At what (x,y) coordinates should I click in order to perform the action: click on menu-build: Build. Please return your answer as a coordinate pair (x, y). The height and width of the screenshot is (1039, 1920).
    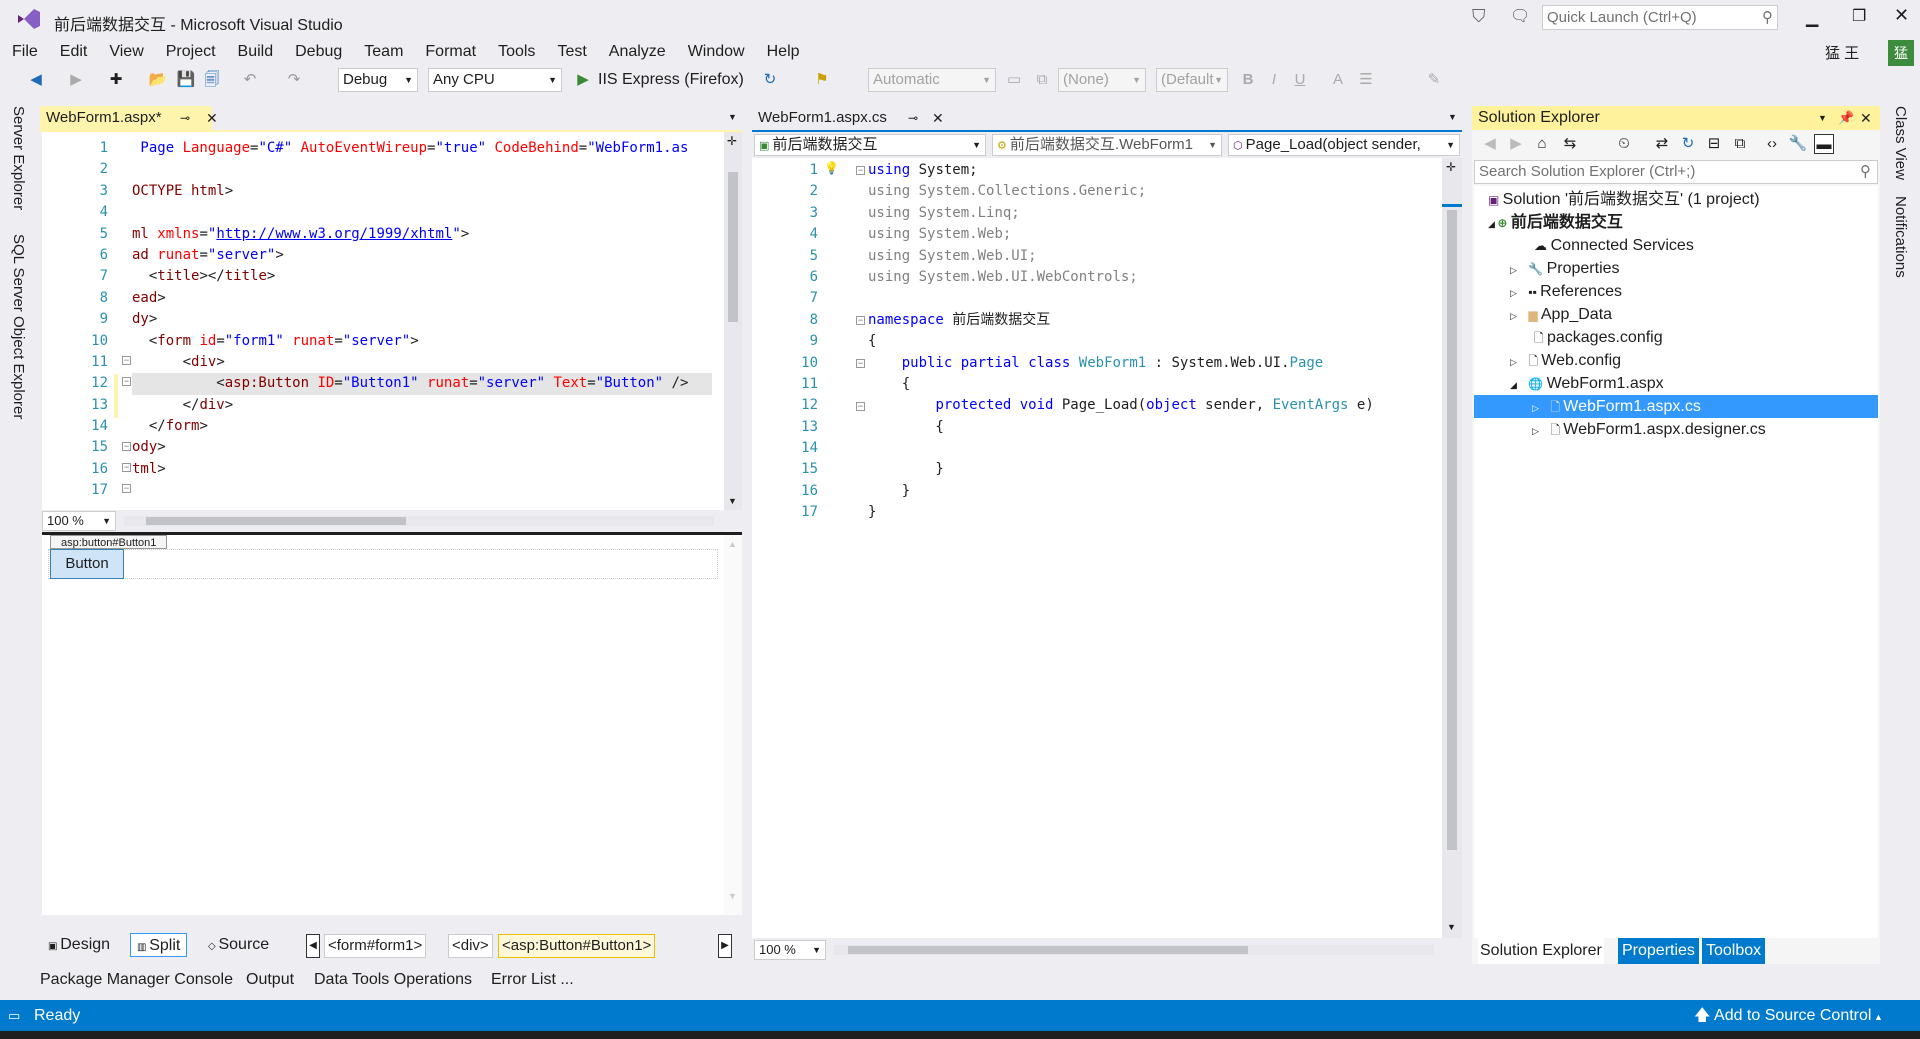
    Looking at the image, I should click on (256, 52).